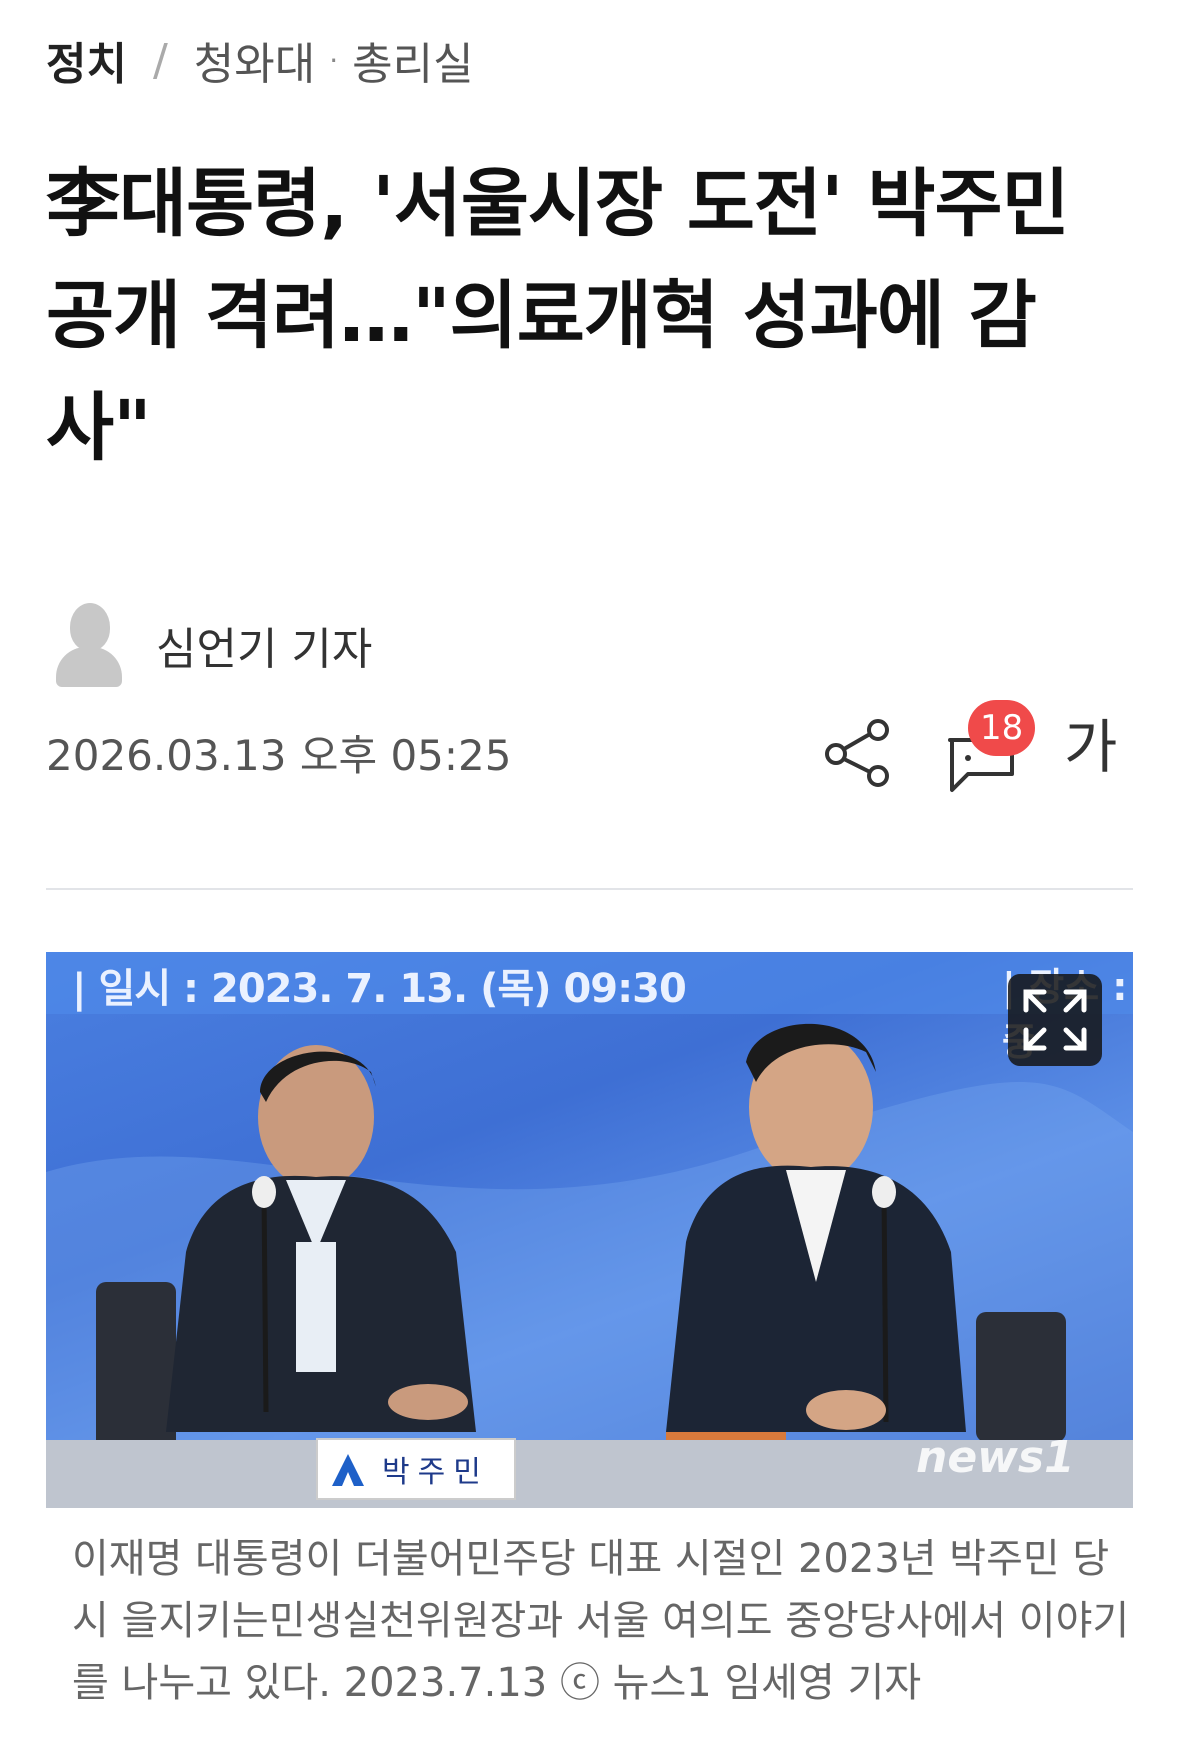  I want to click on share-button, so click(857, 753).